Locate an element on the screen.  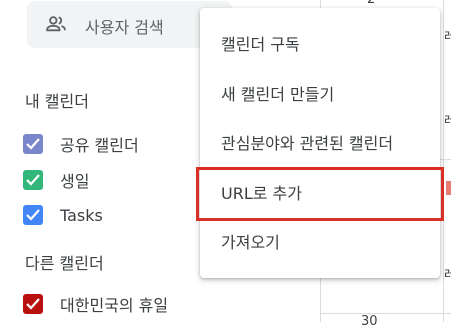
menu-item-subscribe: 캘린더 구독 is located at coordinates (320, 43).